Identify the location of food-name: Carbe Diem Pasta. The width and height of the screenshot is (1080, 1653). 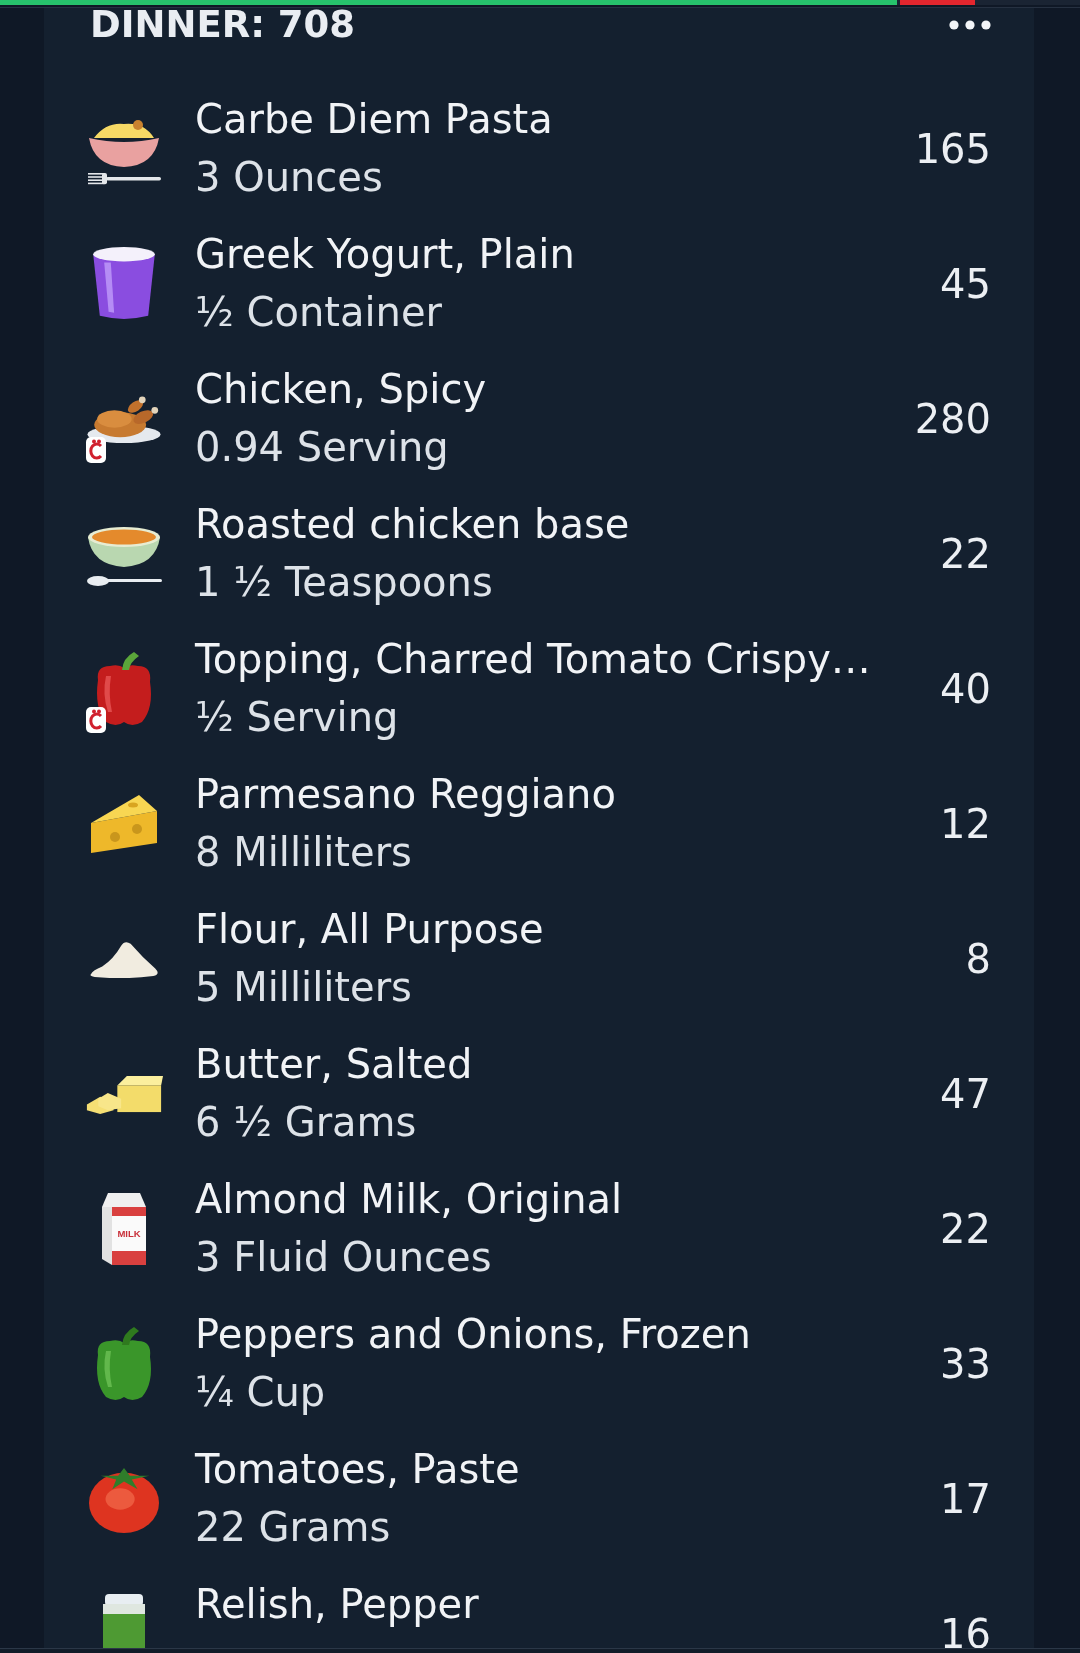
(374, 119).